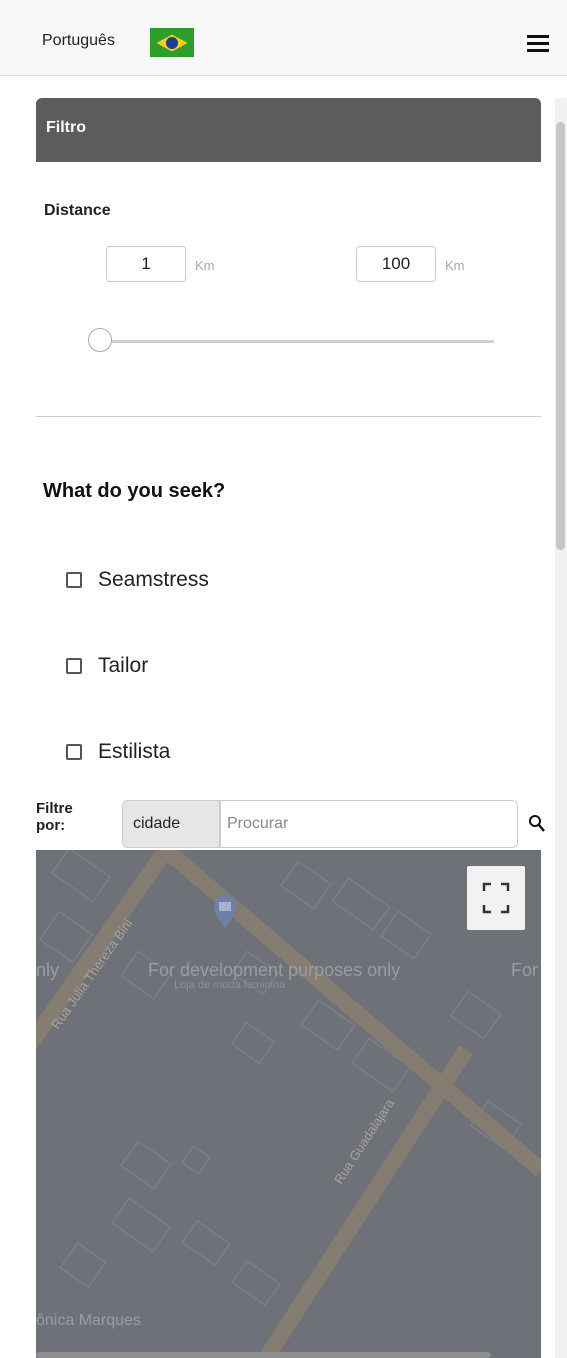 This screenshot has width=567, height=1358. What do you see at coordinates (100, 340) in the screenshot?
I see `distance-slider-thumb` at bounding box center [100, 340].